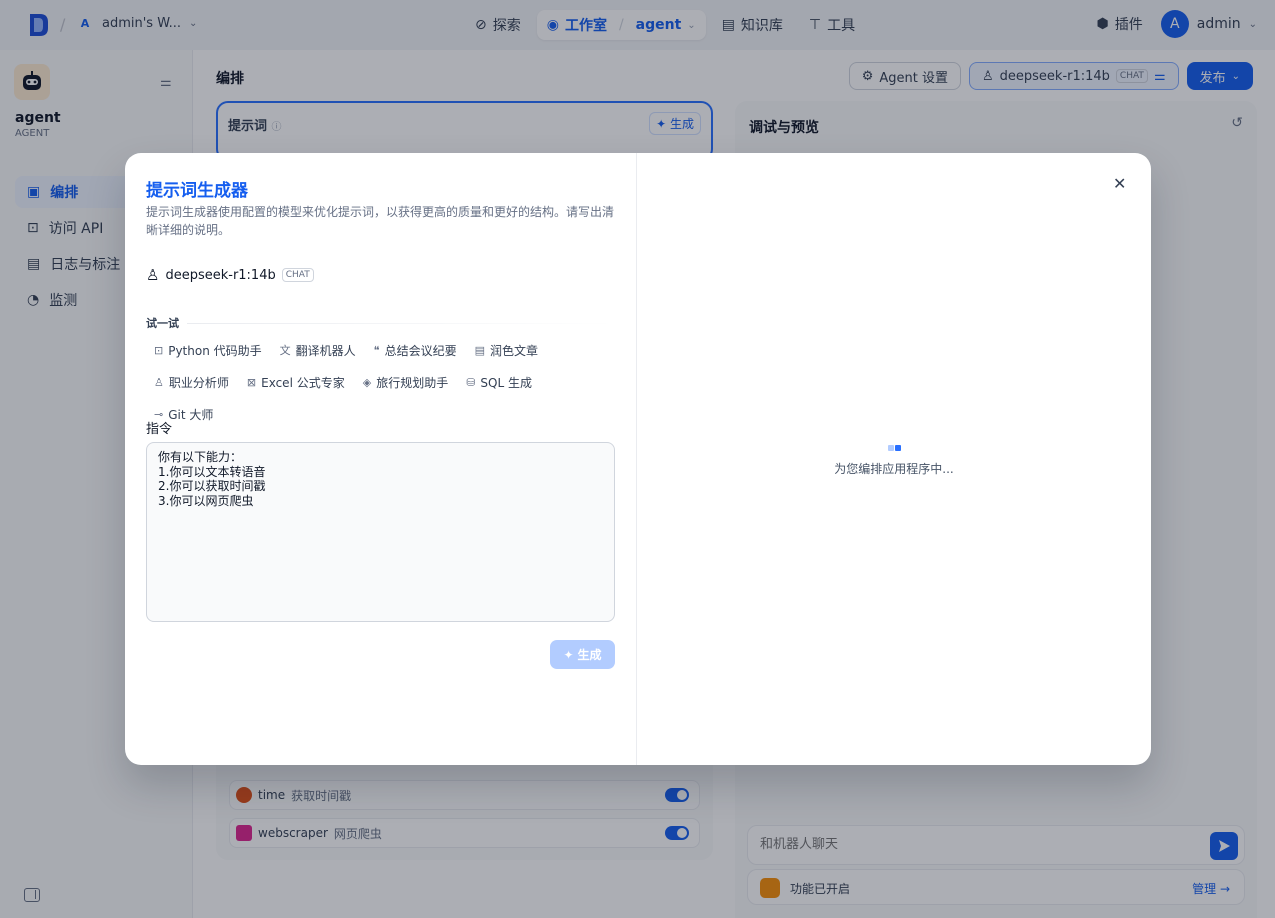  What do you see at coordinates (251, 382) in the screenshot?
I see `excel-icon: ⊠` at bounding box center [251, 382].